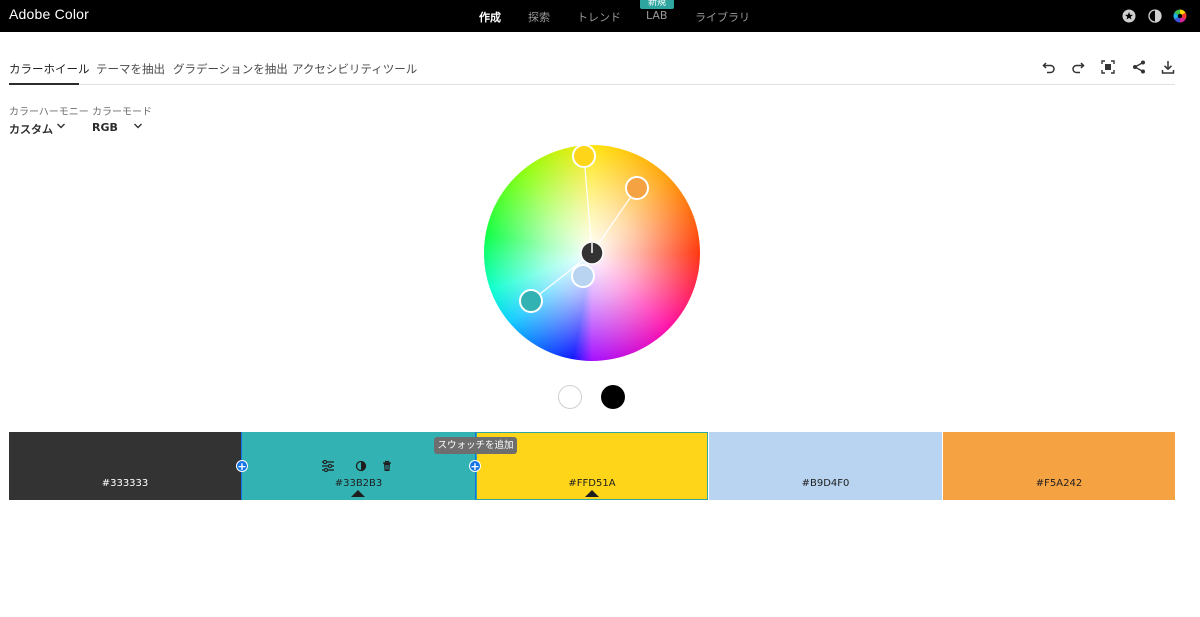  I want to click on white-swatch-button, so click(570, 397).